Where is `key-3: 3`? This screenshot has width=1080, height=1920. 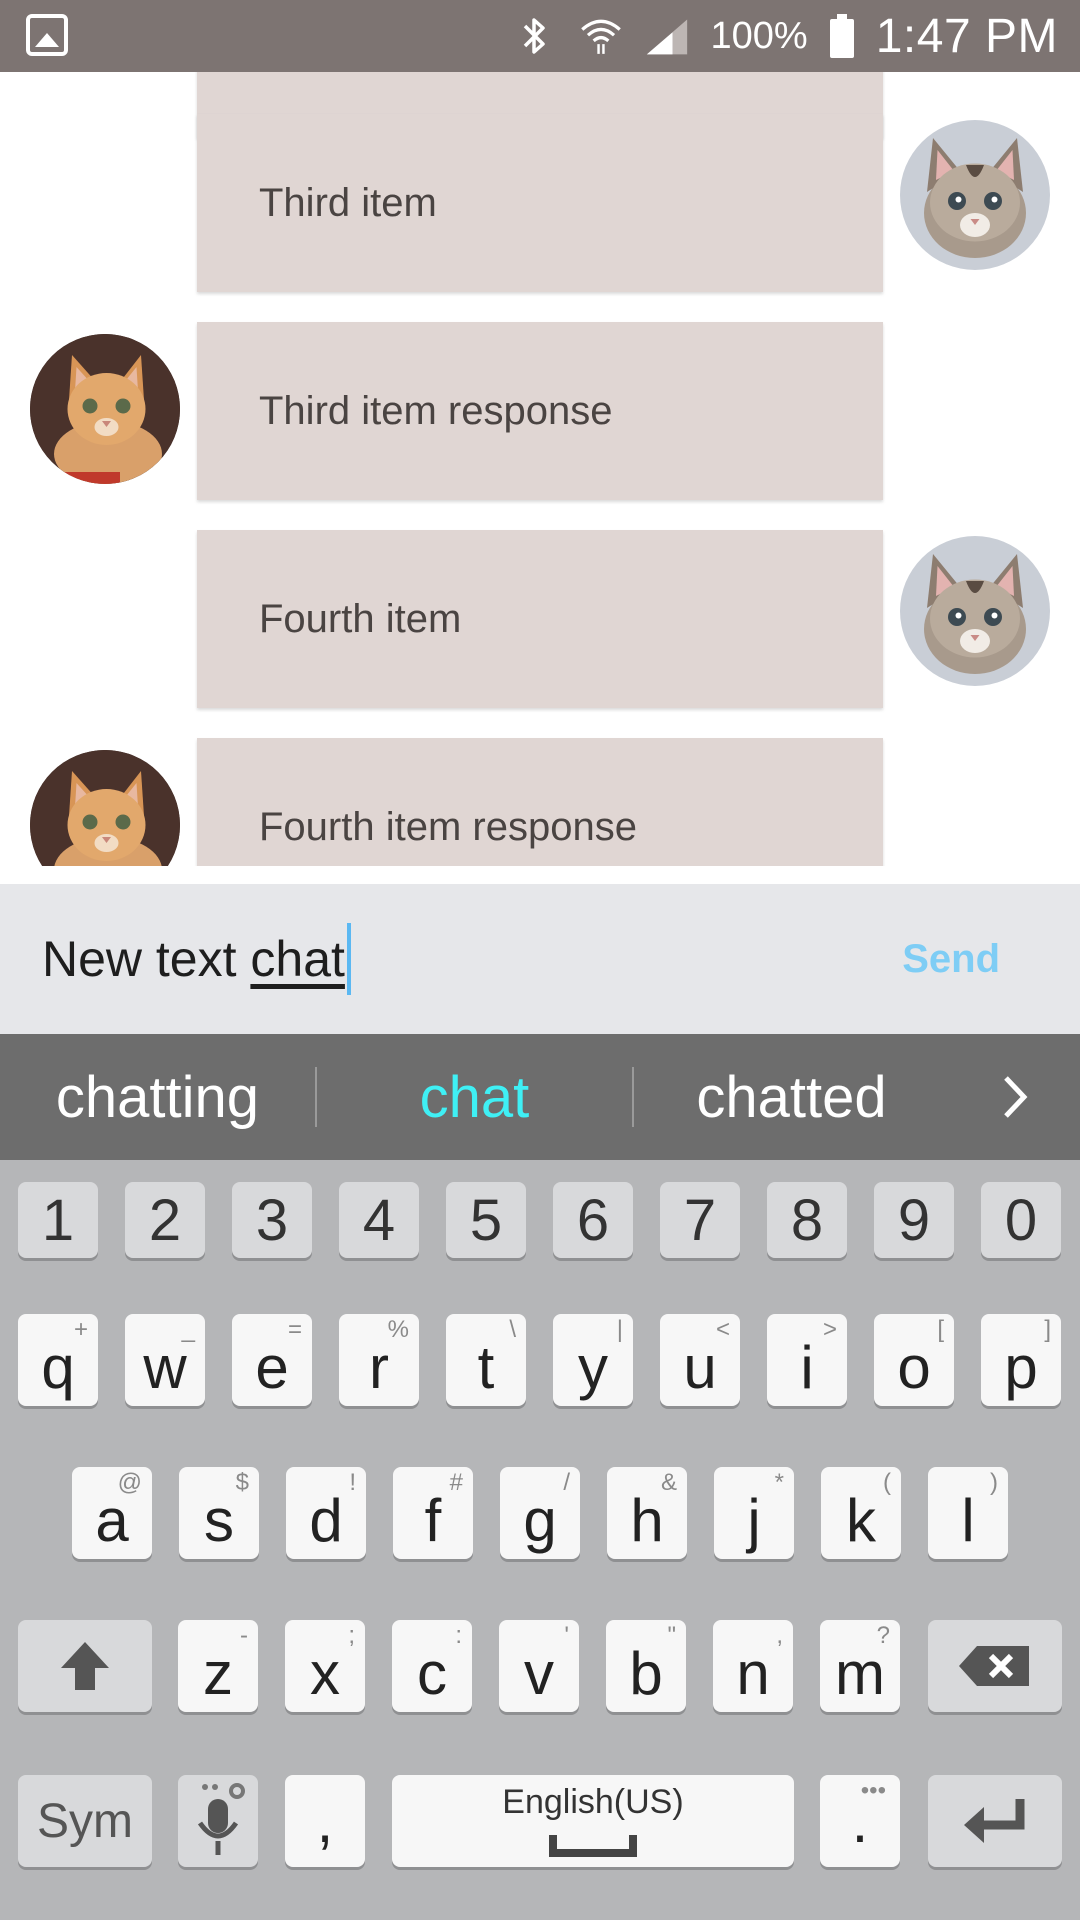
key-3: 3 is located at coordinates (272, 1220).